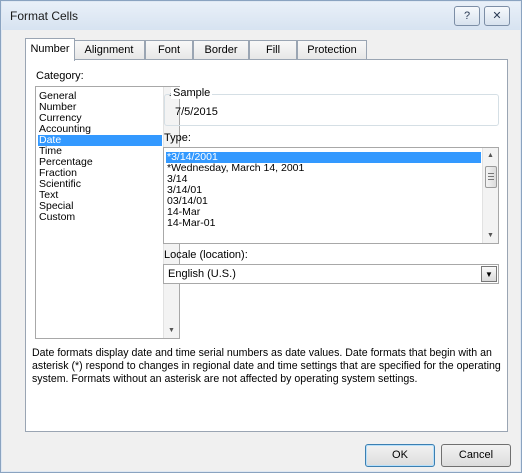  I want to click on tab-protection: Protection, so click(332, 50).